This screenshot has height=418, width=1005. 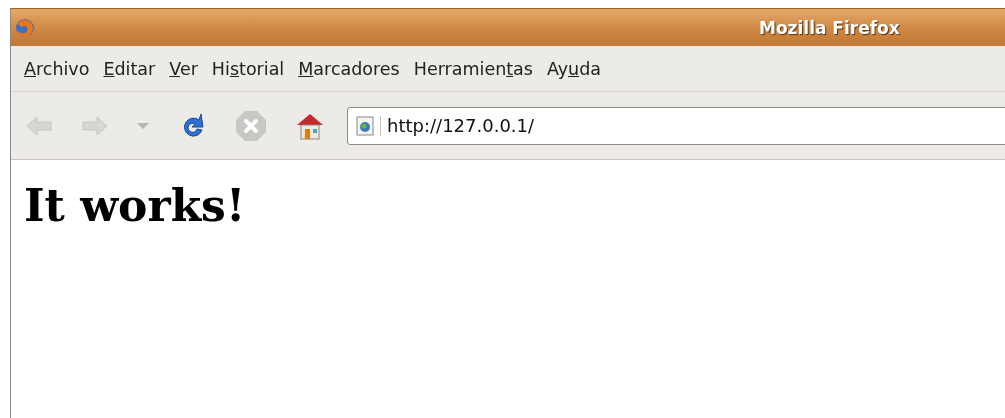 I want to click on firefox-logo-icon, so click(x=25, y=27).